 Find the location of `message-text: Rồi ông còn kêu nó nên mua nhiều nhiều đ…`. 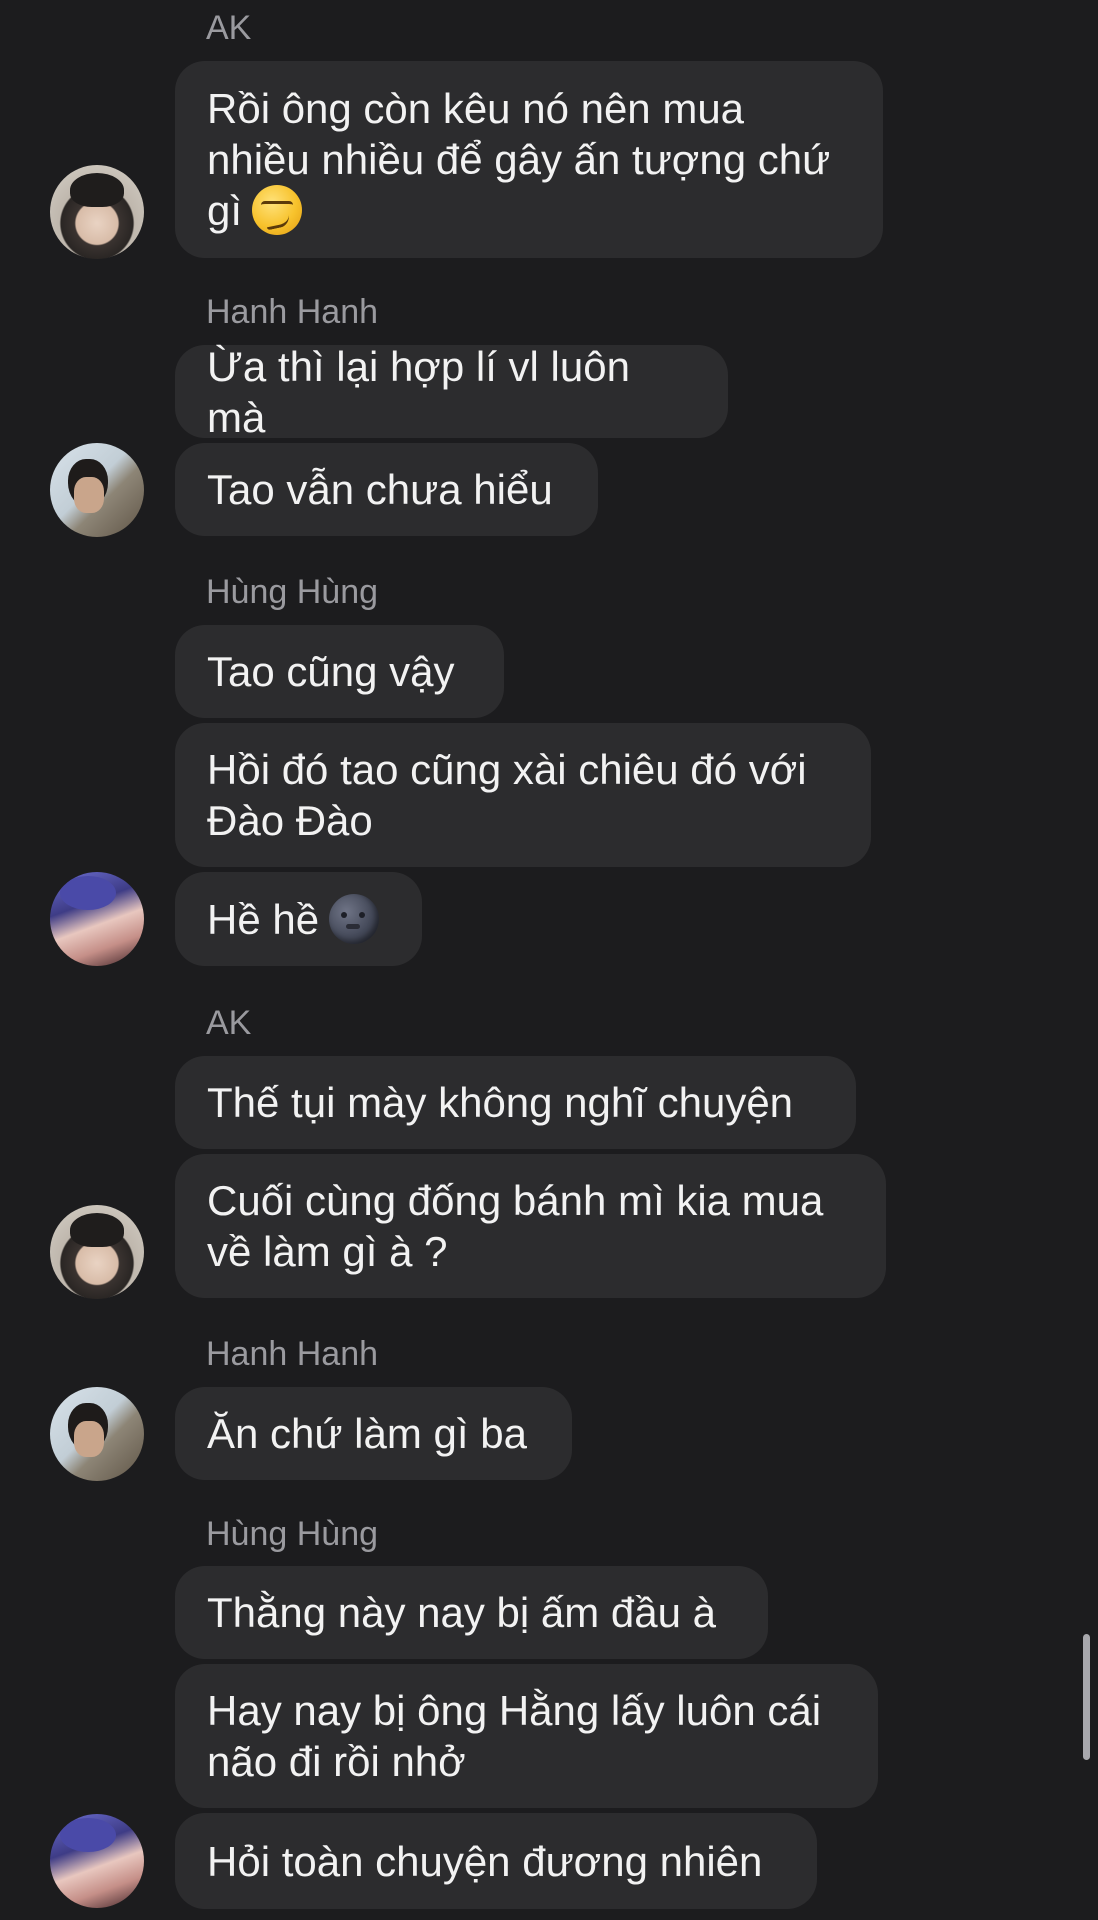

message-text: Rồi ông còn kêu nó nên mua nhiều nhiều đ… is located at coordinates (519, 160).